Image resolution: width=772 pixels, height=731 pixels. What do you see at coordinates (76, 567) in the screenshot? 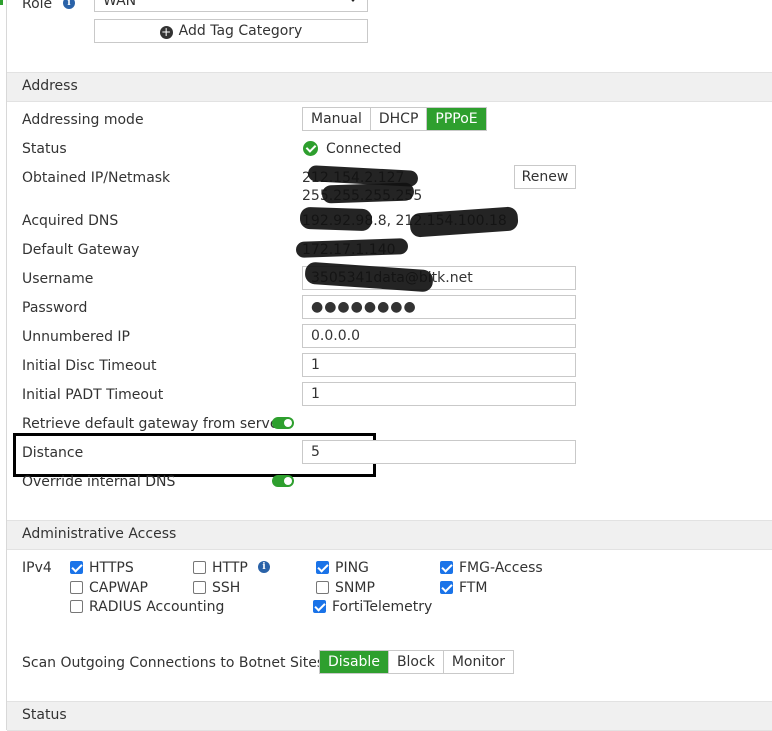
I see `https-checkbox` at bounding box center [76, 567].